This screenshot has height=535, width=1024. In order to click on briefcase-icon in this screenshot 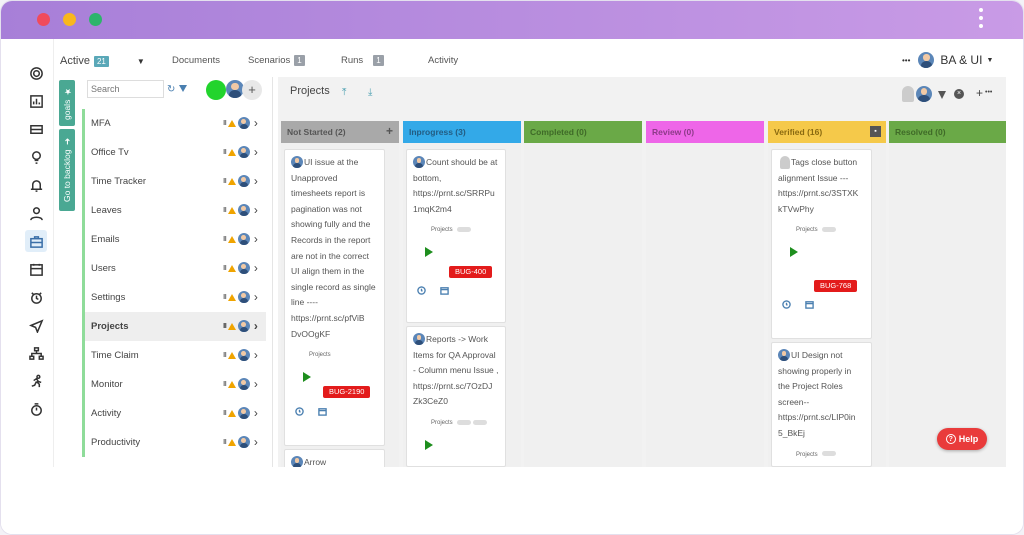, I will do `click(36, 241)`.